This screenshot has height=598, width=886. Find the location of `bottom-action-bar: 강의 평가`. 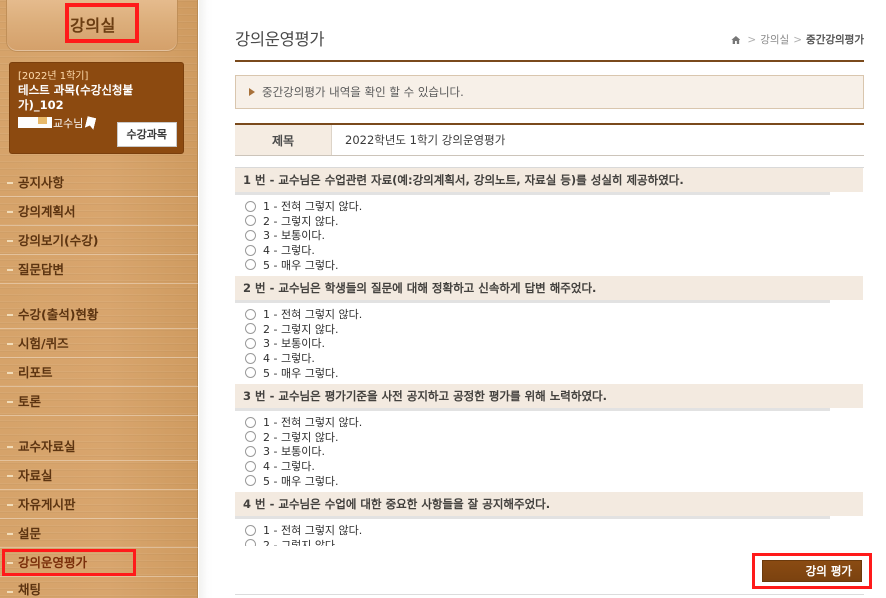

bottom-action-bar: 강의 평가 is located at coordinates (553, 574).